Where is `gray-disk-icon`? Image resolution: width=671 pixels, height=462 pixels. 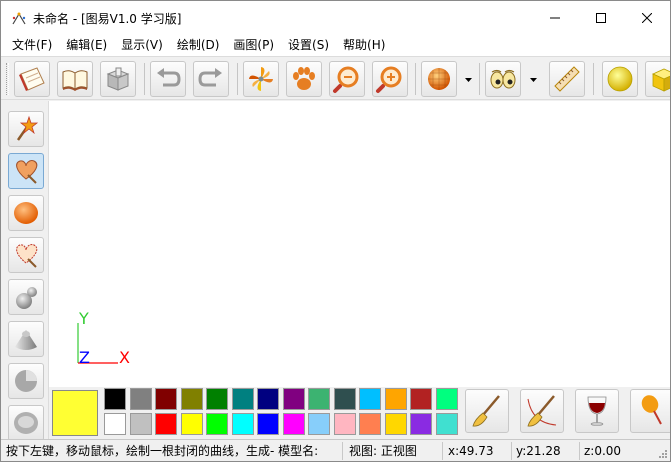 gray-disk-icon is located at coordinates (26, 423).